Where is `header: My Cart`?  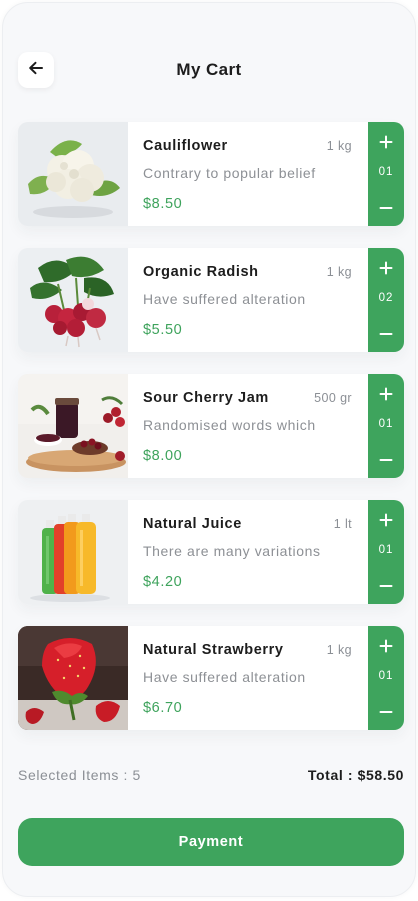 header: My Cart is located at coordinates (209, 63).